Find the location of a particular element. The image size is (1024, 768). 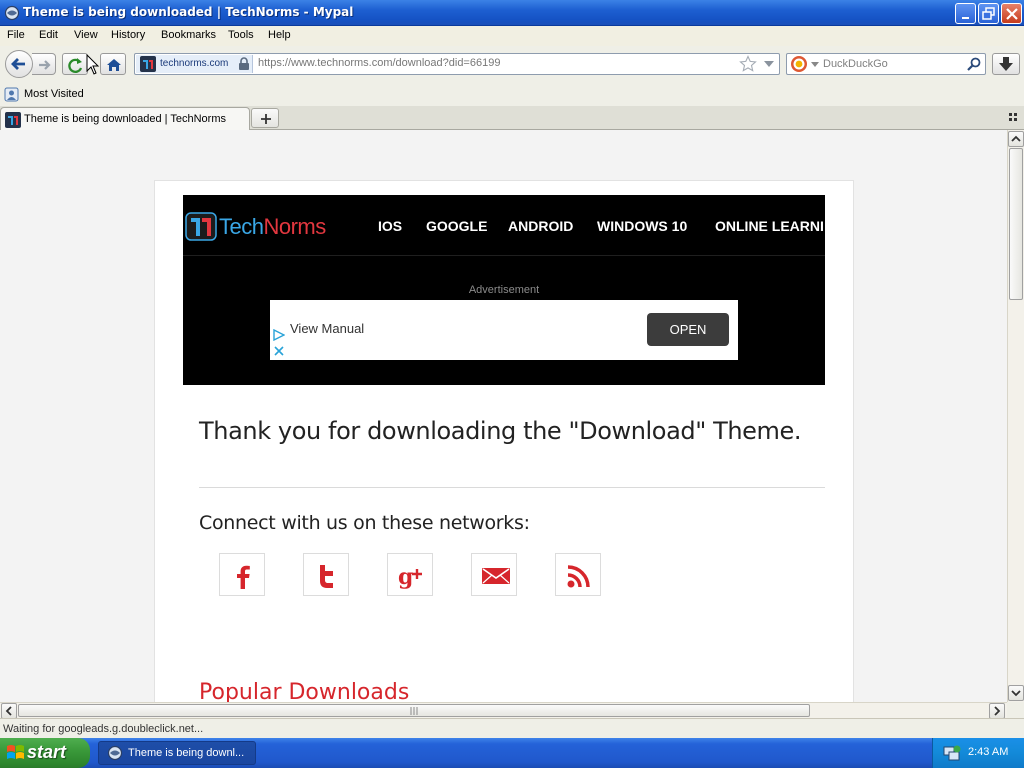

scroll-down-button is located at coordinates (1016, 693).